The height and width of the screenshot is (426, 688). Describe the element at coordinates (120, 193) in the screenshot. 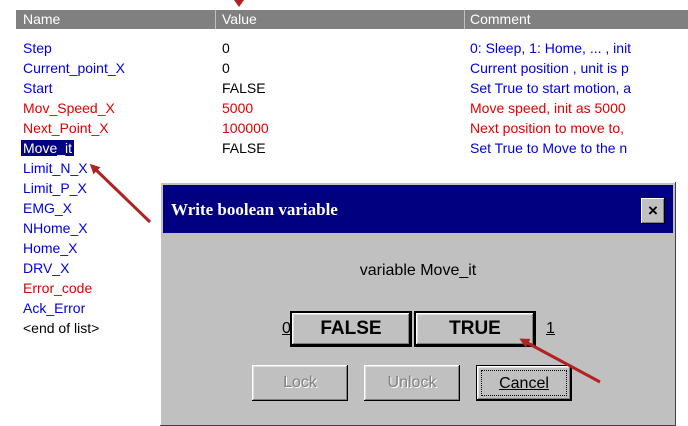

I see `arrow-to-move-it` at that location.